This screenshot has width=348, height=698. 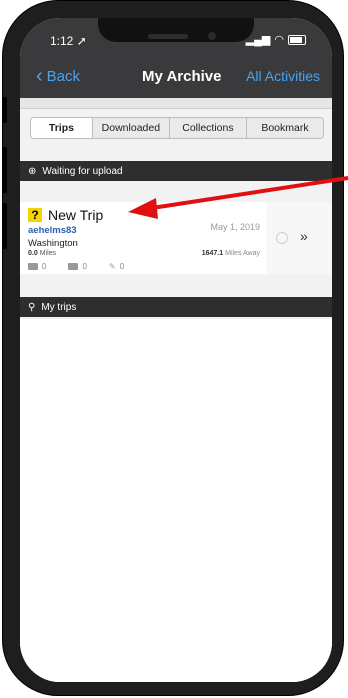 What do you see at coordinates (122, 266) in the screenshot?
I see `waypoint-count-value: 0` at bounding box center [122, 266].